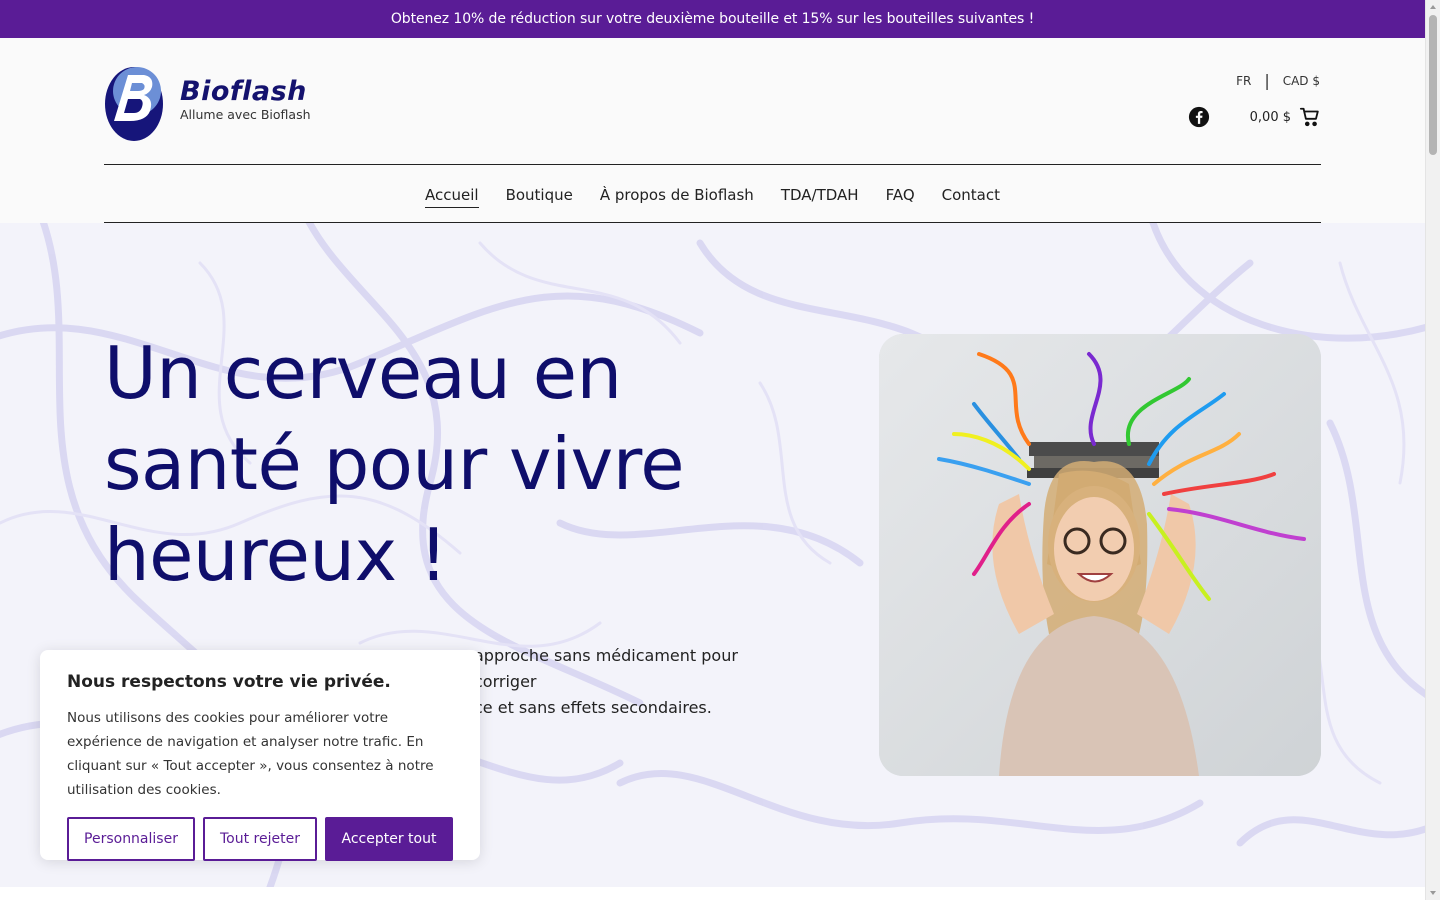 The image size is (1440, 900). What do you see at coordinates (1310, 117) in the screenshot?
I see `cart-icon` at bounding box center [1310, 117].